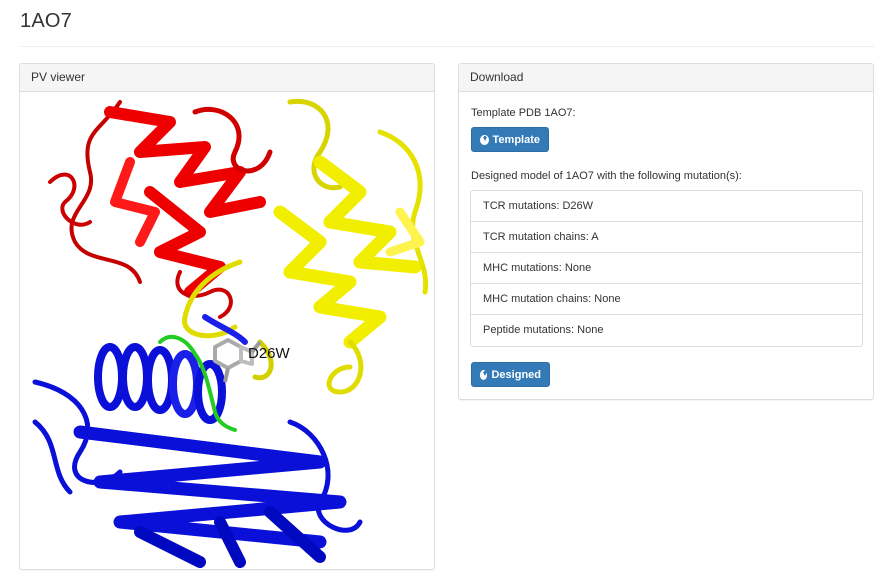 This screenshot has height=588, width=890. I want to click on designed-download-button: Designed, so click(510, 374).